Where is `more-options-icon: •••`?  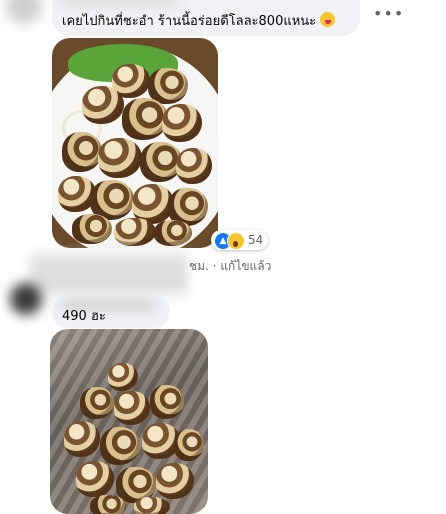 more-options-icon: ••• is located at coordinates (388, 13).